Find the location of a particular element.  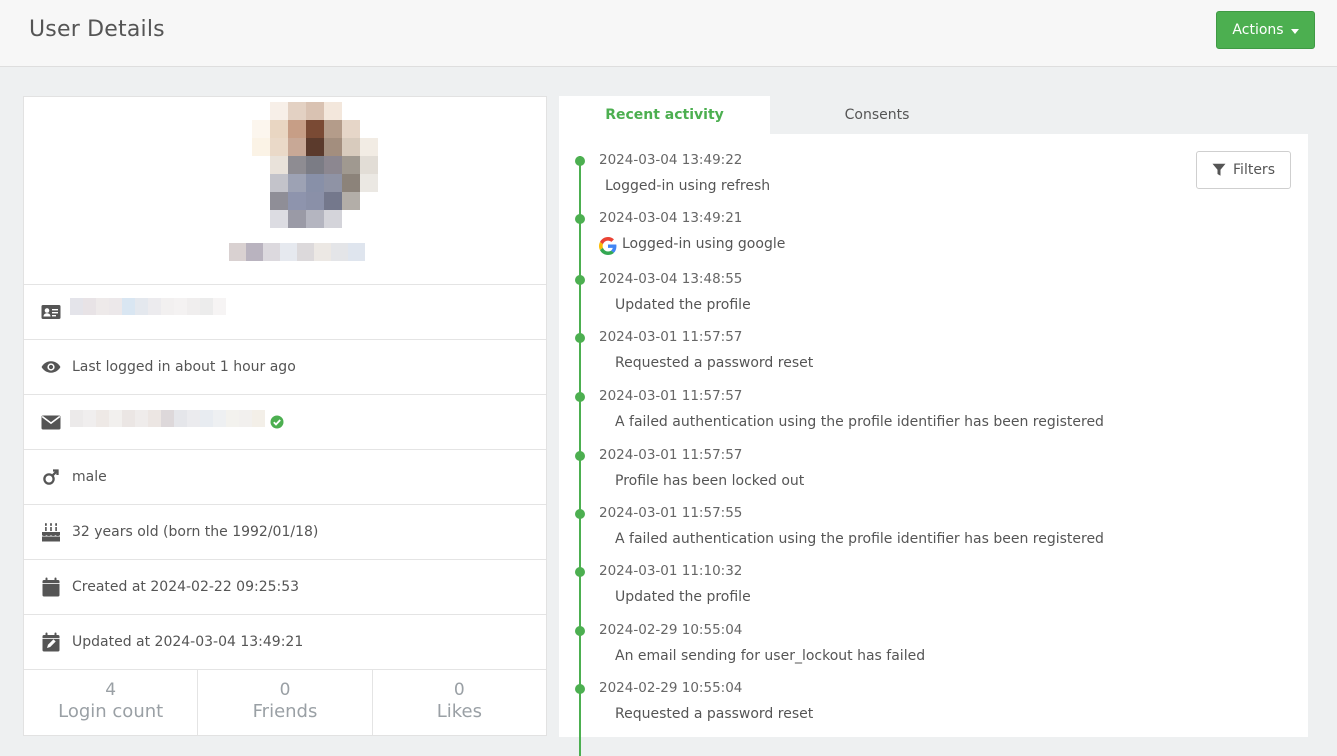

tab-consents: Consents is located at coordinates (877, 115).